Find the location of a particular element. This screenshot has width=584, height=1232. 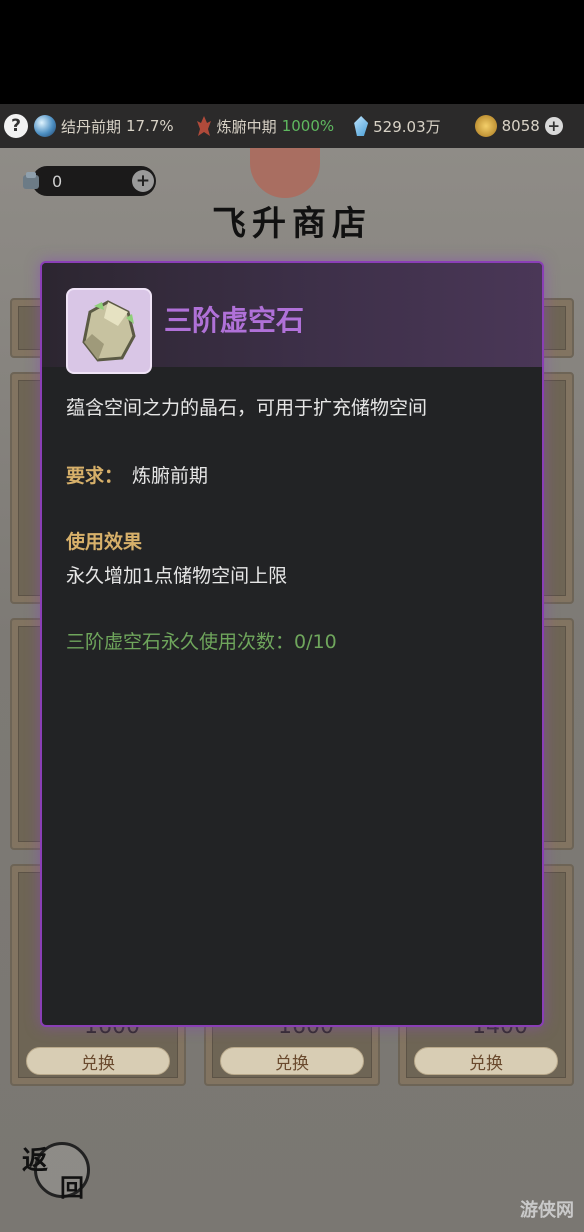

body-refine-label: 炼腑中期 is located at coordinates (246, 126).